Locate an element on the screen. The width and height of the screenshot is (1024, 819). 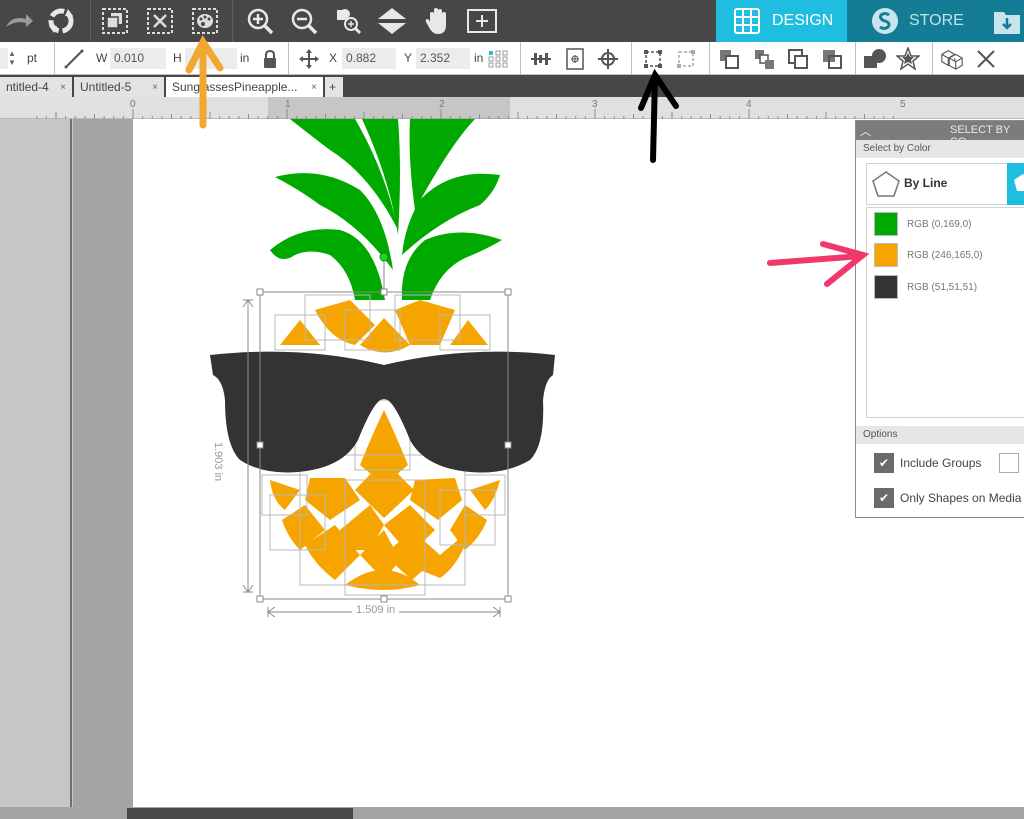
orange-arrow-annotation is located at coordinates (204, 81).